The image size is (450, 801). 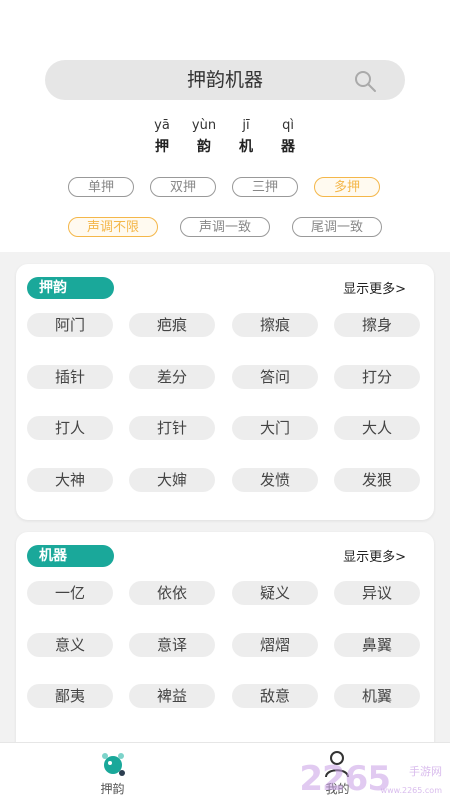 What do you see at coordinates (377, 593) in the screenshot?
I see `rhyme-word-item: 异议` at bounding box center [377, 593].